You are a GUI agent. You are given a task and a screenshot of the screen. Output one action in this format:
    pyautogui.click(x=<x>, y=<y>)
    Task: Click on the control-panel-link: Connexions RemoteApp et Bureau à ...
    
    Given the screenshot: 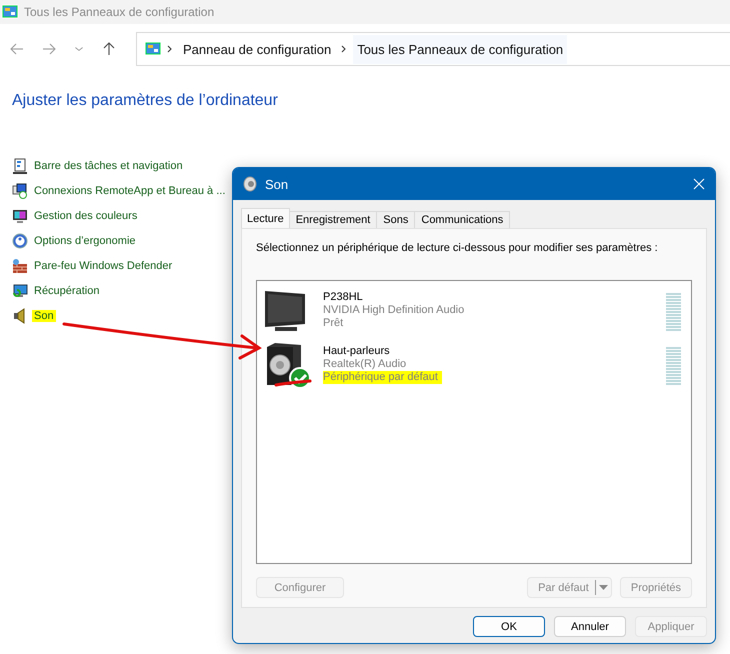 What is the action you would take?
    pyautogui.click(x=130, y=190)
    